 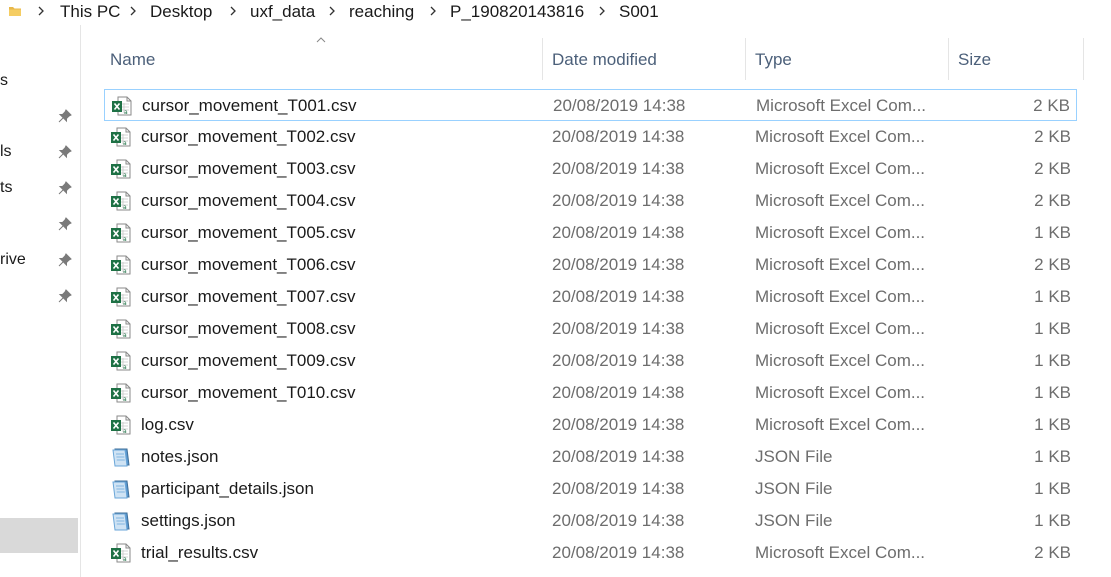 What do you see at coordinates (15, 11) in the screenshot?
I see `folder-icon` at bounding box center [15, 11].